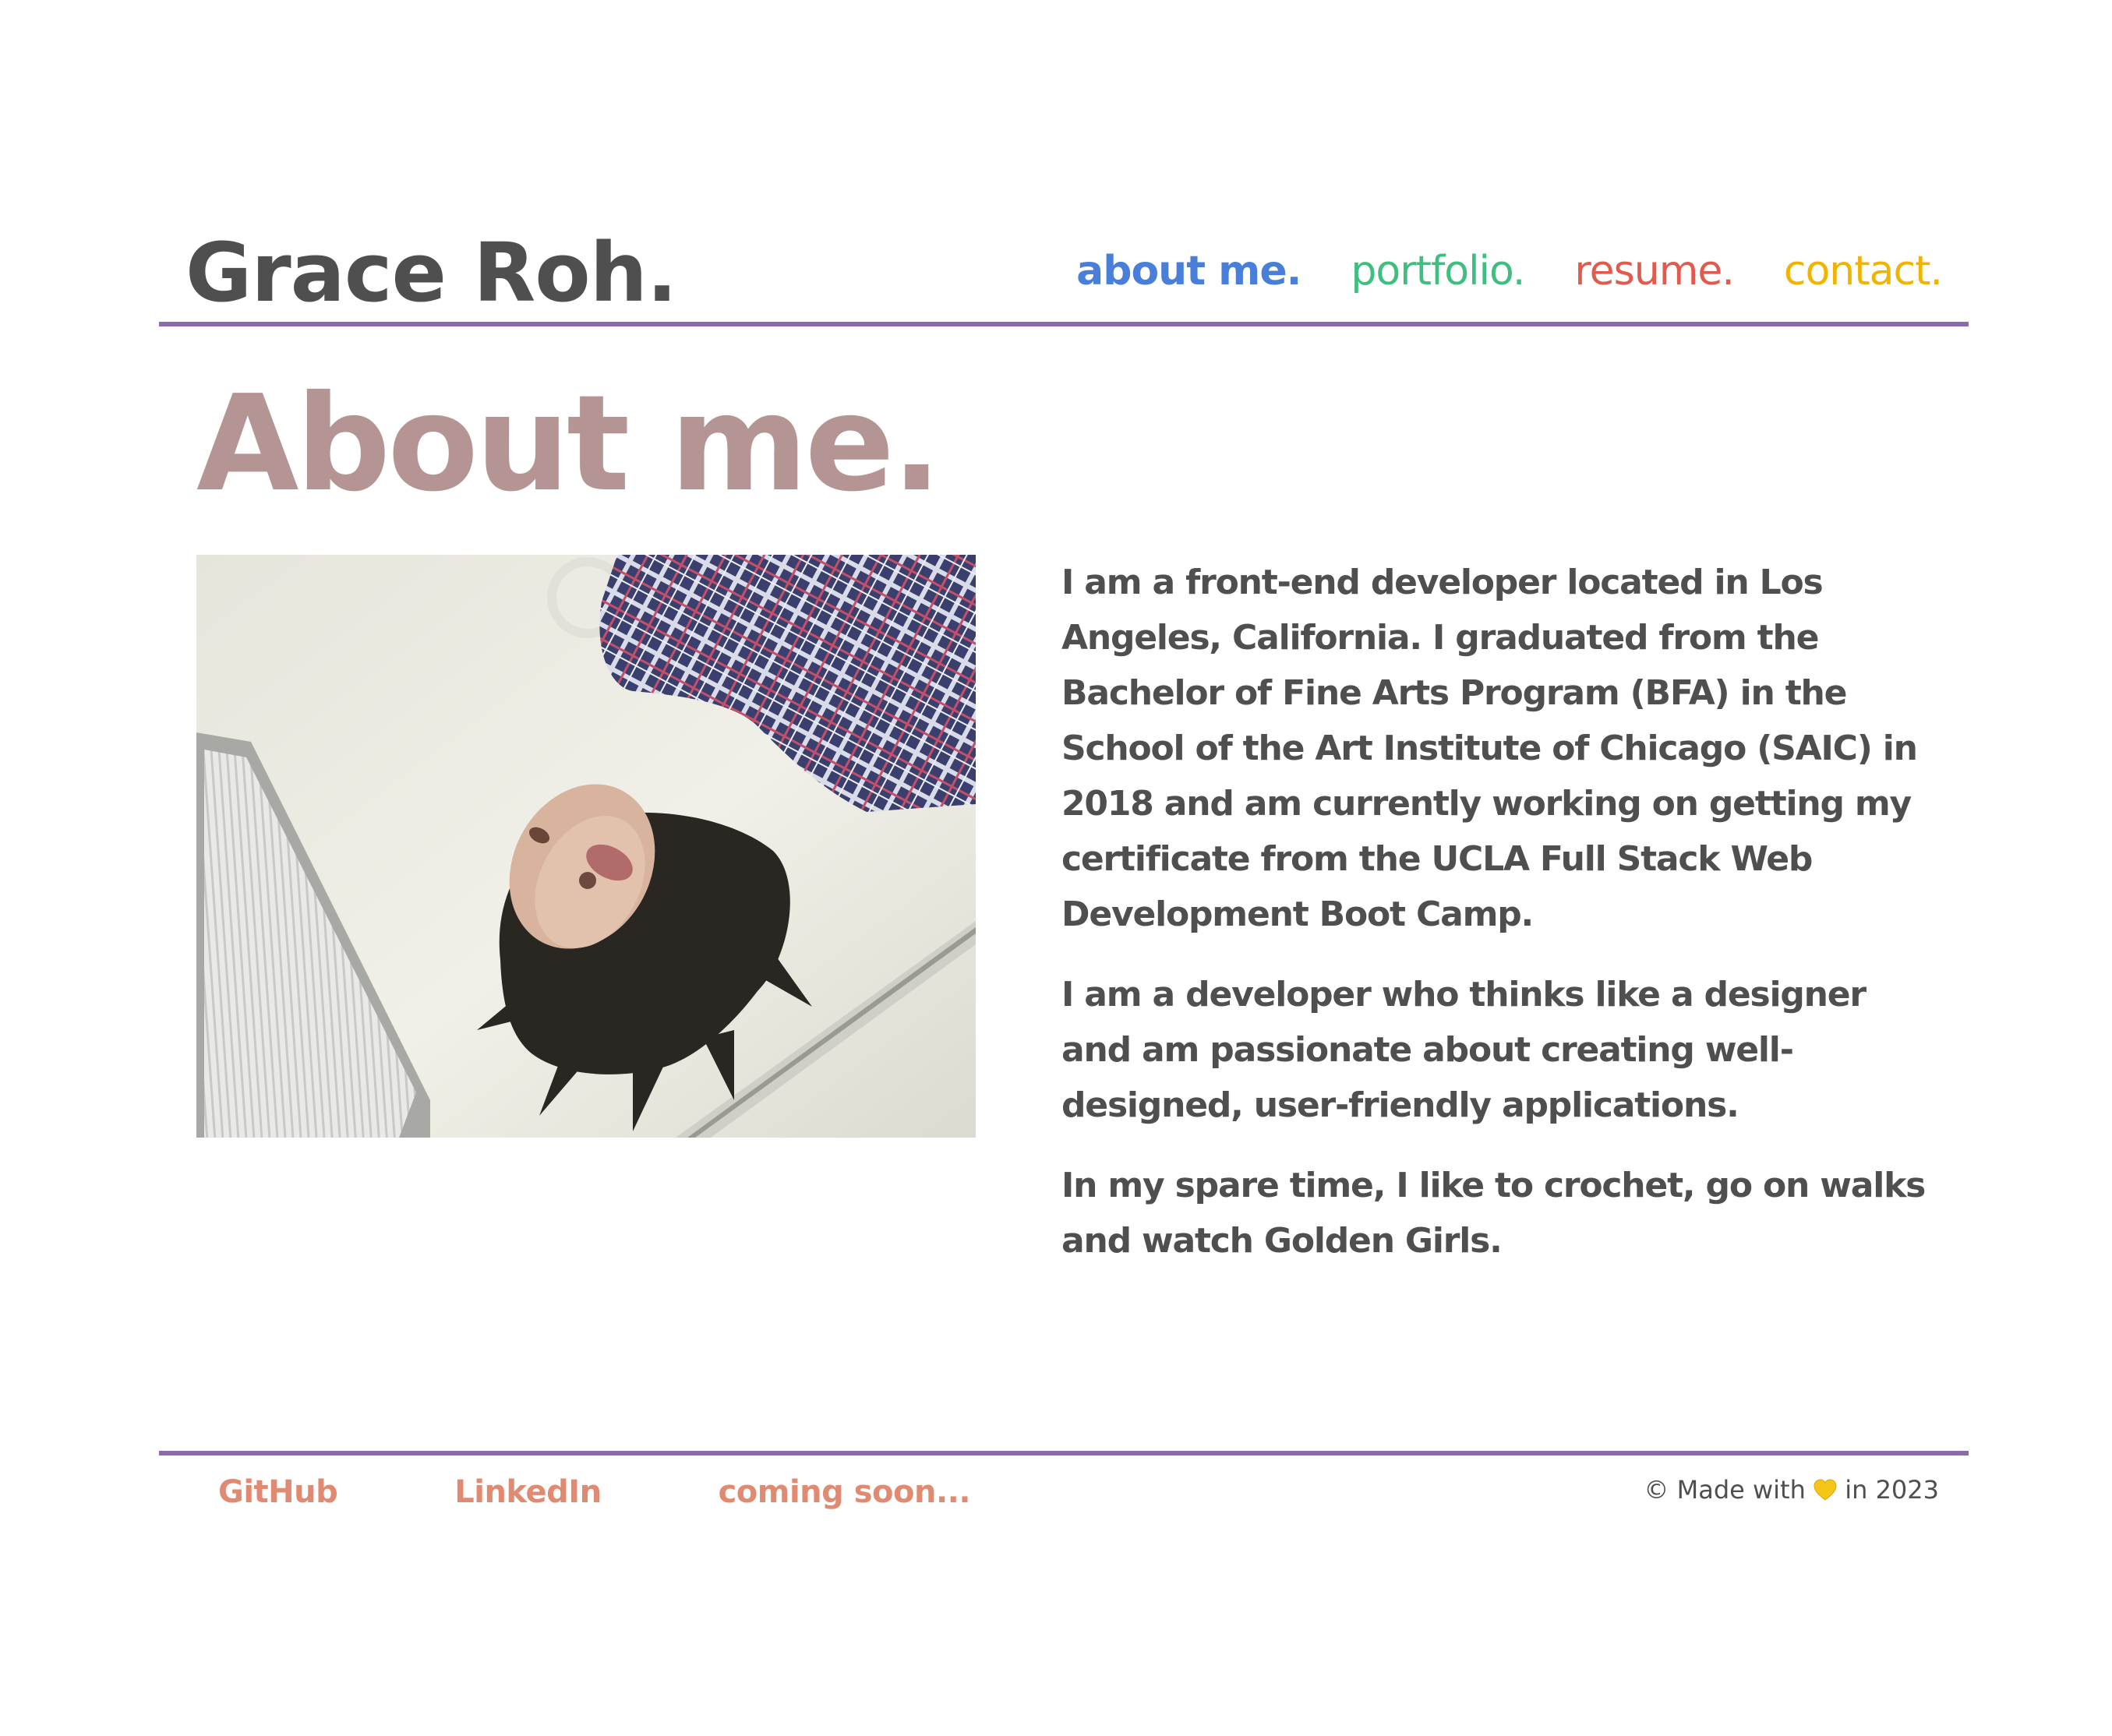  What do you see at coordinates (1064, 324) in the screenshot?
I see `header-divider` at bounding box center [1064, 324].